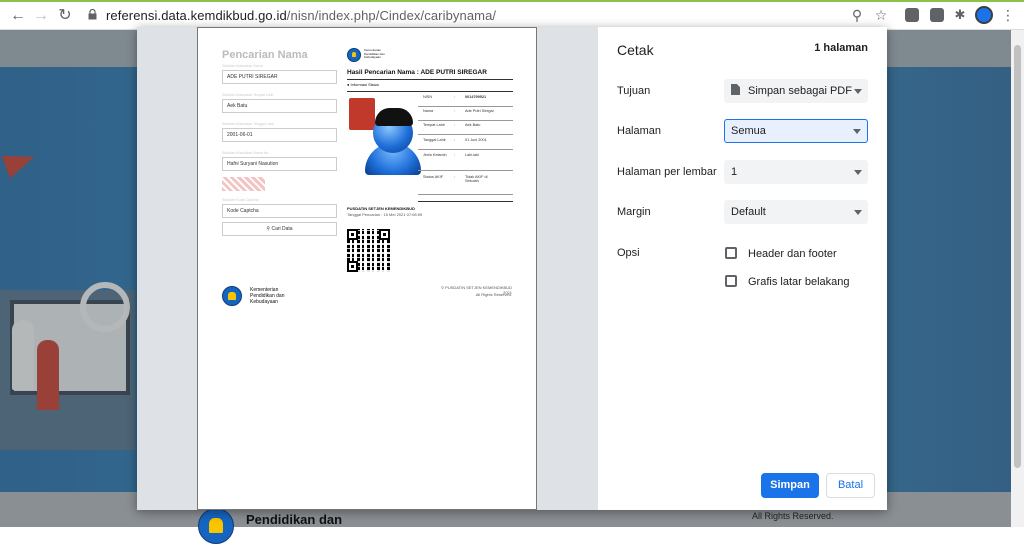  Describe the element at coordinates (391, 15) in the screenshot. I see `url-path: /nisn/index.php/Cindex/caribynama/` at that location.